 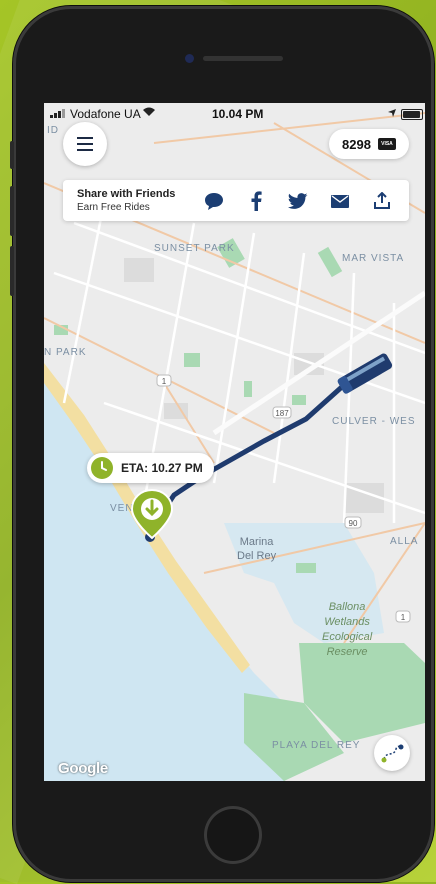 I want to click on menu-button, so click(x=85, y=144).